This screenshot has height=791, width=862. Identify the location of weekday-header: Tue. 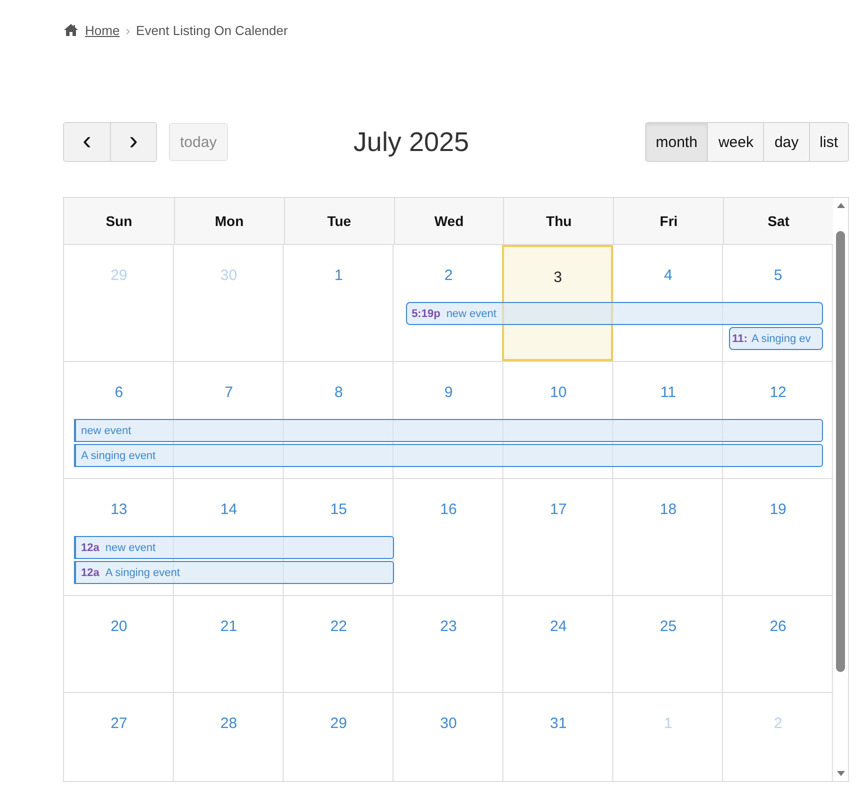
(339, 221).